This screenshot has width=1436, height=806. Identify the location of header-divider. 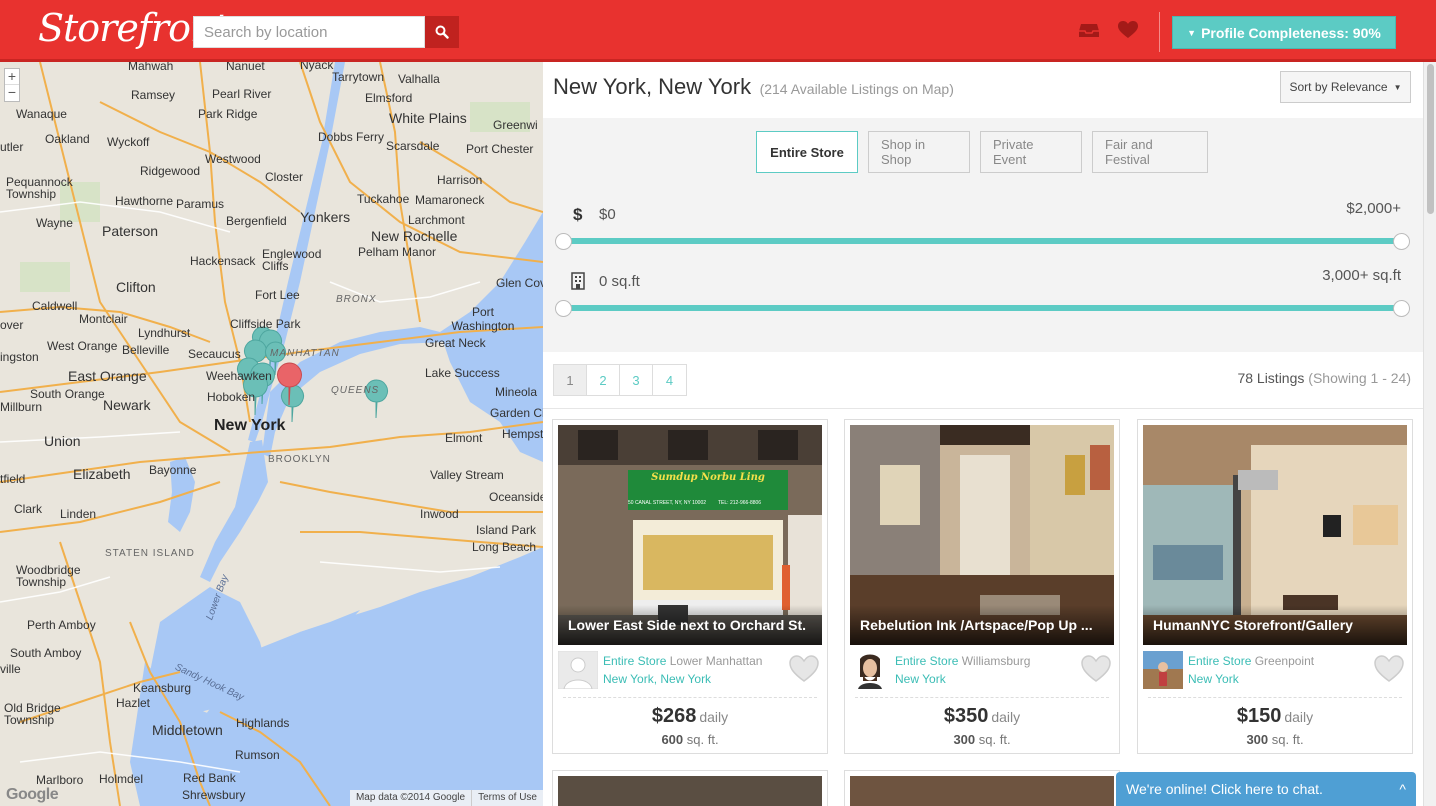
(1159, 32).